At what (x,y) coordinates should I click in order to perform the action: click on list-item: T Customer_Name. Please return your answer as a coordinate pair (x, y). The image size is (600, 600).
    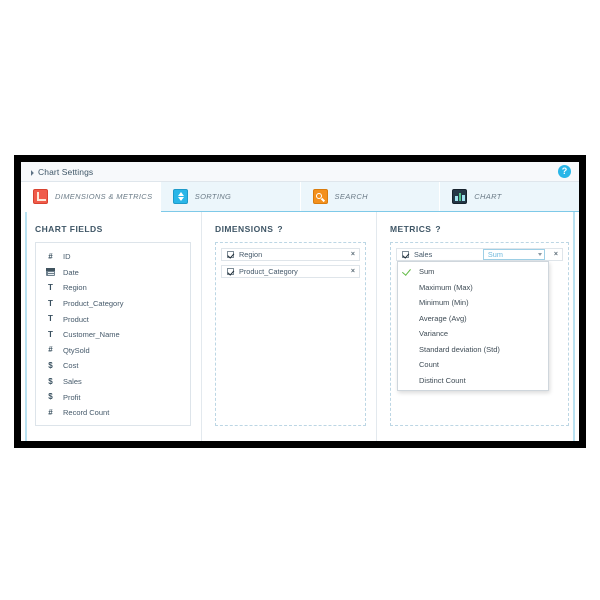
    Looking at the image, I should click on (113, 335).